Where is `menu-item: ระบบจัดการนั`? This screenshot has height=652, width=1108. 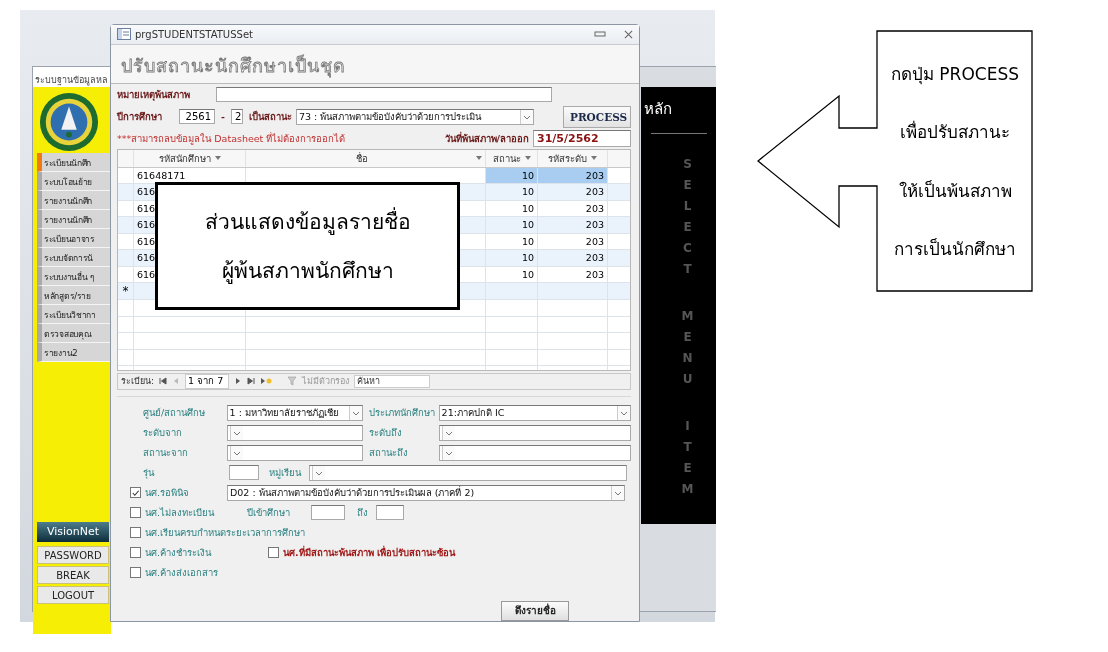 menu-item: ระบบจัดการนั is located at coordinates (74, 257).